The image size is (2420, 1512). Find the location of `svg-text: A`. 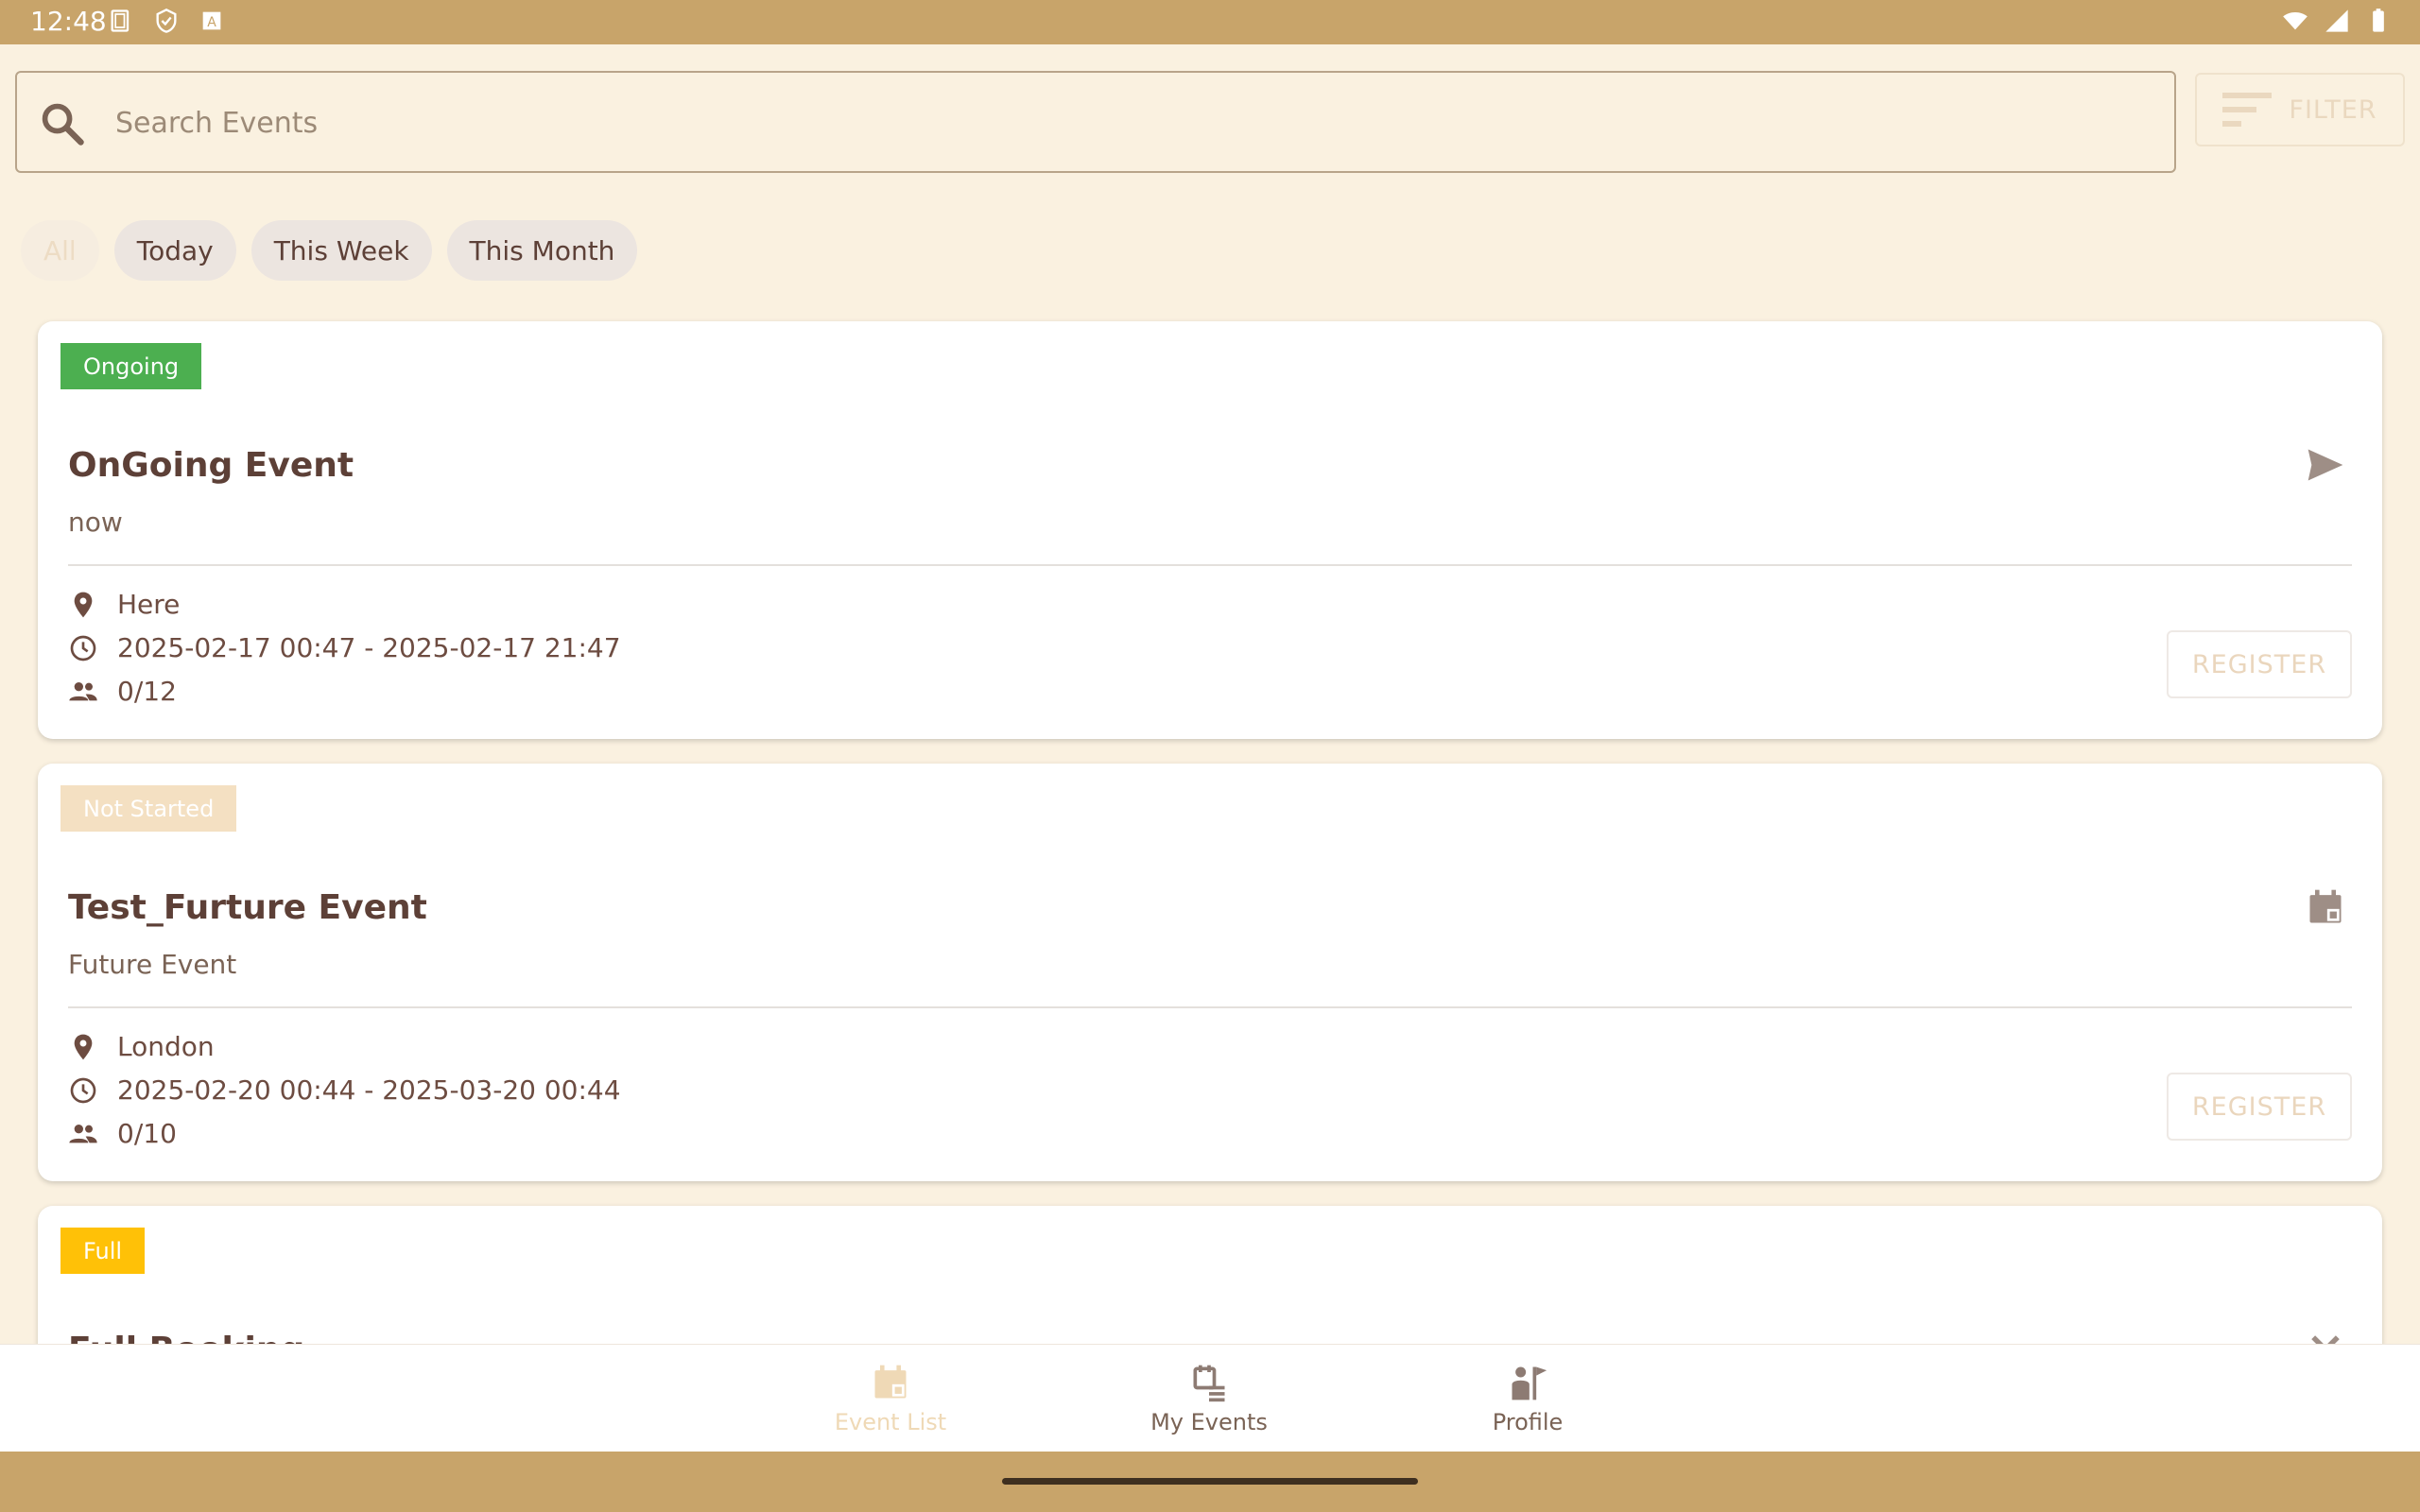

svg-text: A is located at coordinates (211, 22).